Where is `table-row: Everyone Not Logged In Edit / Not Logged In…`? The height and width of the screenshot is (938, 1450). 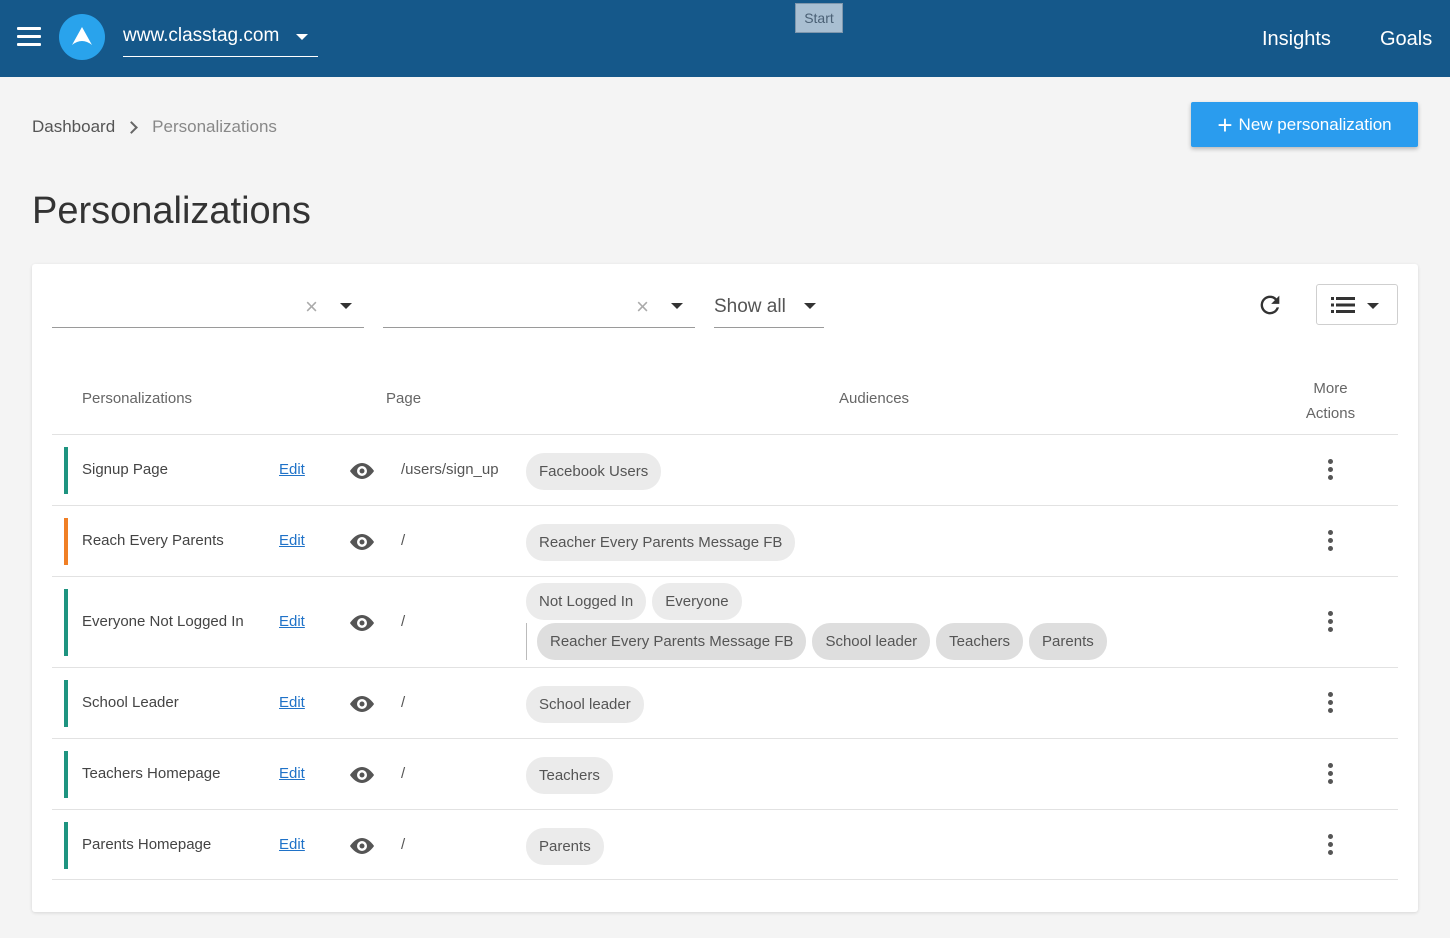 table-row: Everyone Not Logged In Edit / Not Logged In… is located at coordinates (725, 621).